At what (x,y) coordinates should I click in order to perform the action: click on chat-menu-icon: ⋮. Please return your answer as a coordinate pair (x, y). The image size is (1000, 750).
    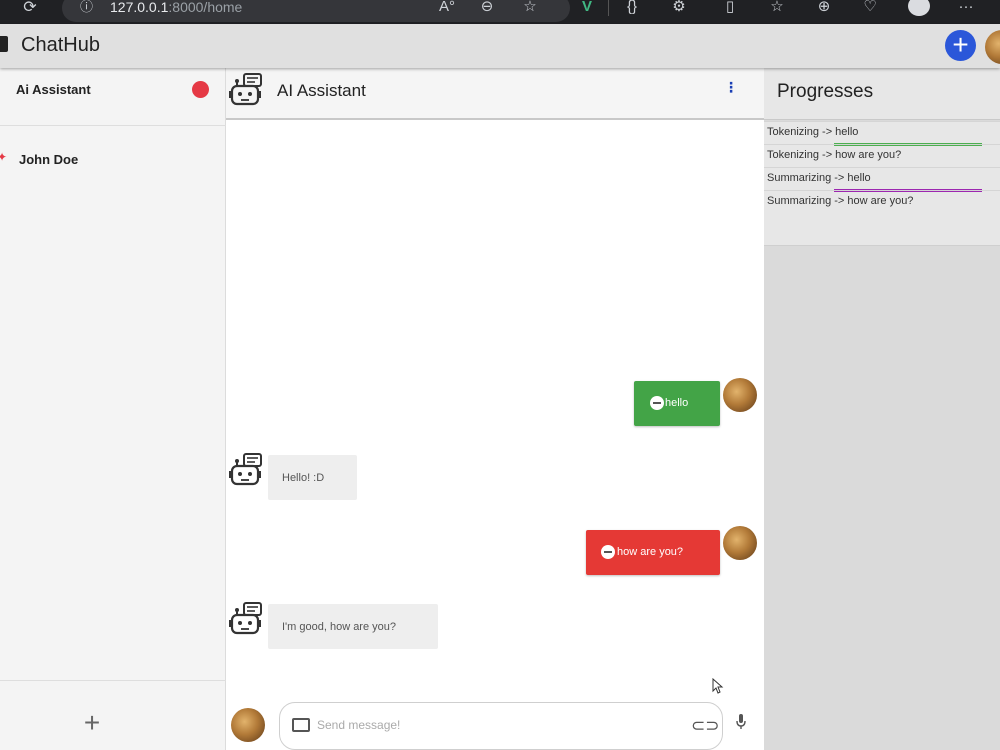
    Looking at the image, I should click on (731, 87).